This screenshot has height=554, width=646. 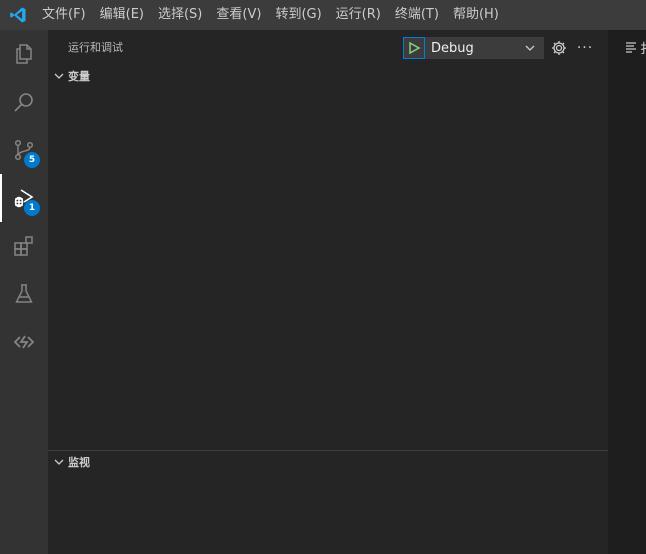 I want to click on debug-config-label: Debug, so click(x=452, y=48).